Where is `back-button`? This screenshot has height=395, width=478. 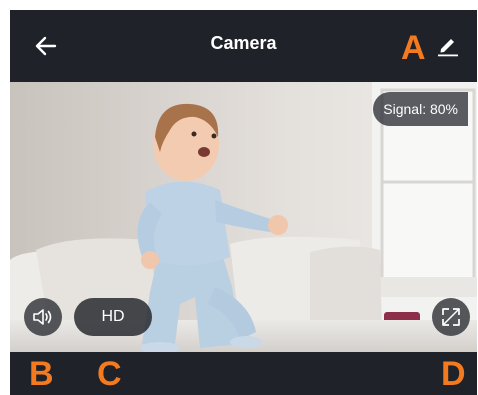 back-button is located at coordinates (46, 46).